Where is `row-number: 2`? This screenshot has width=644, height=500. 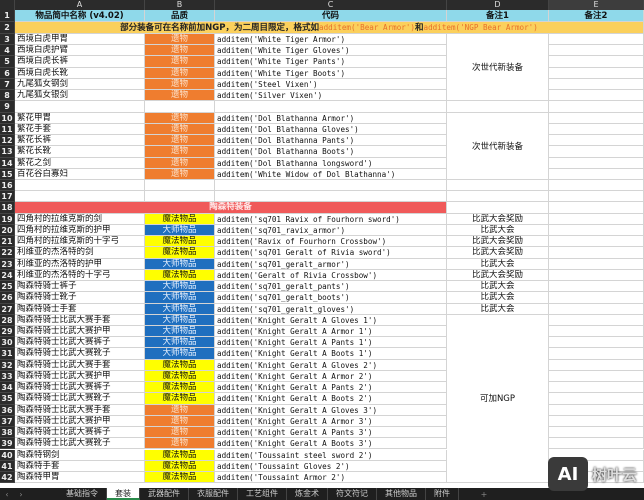
row-number: 2 is located at coordinates (7, 28).